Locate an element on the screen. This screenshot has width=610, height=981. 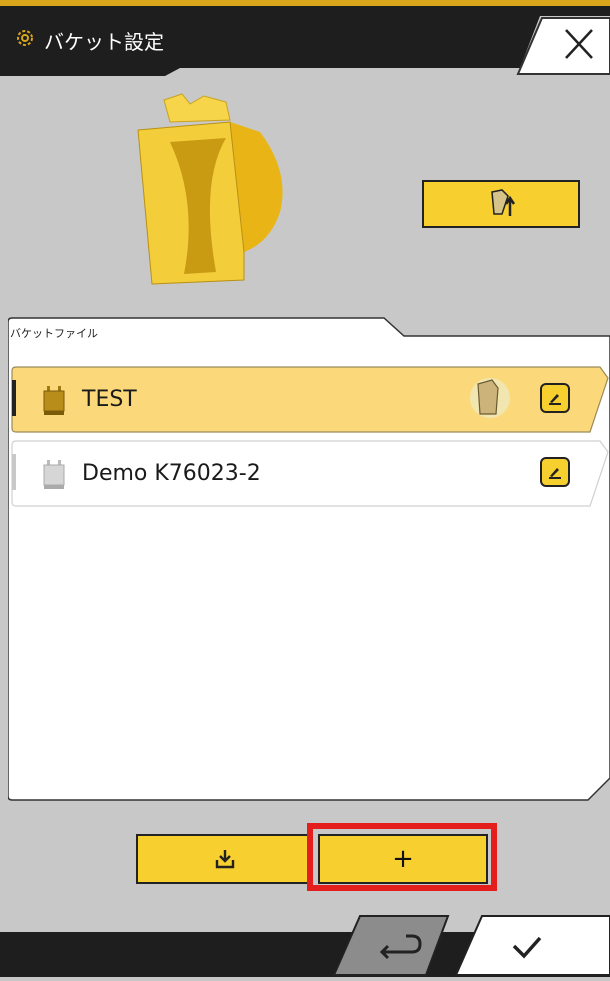
panel-label: バケットファイル is located at coordinates (54, 333).